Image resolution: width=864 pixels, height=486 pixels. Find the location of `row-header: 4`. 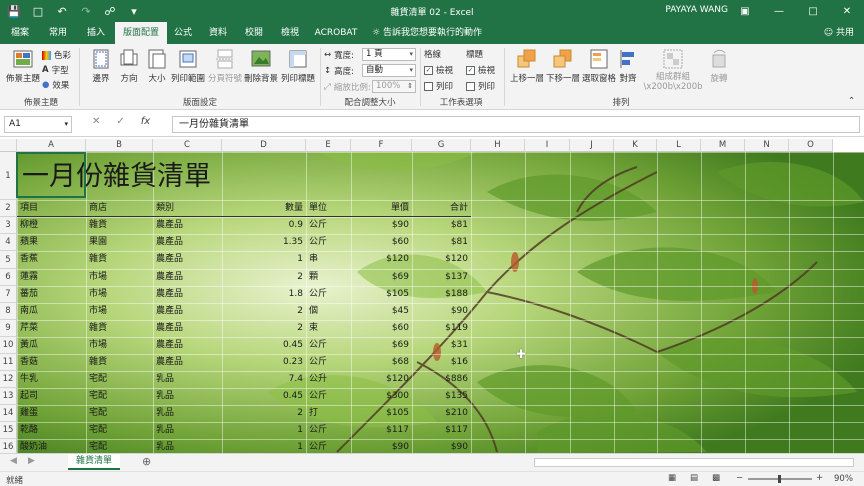

row-header: 4 is located at coordinates (8, 242).